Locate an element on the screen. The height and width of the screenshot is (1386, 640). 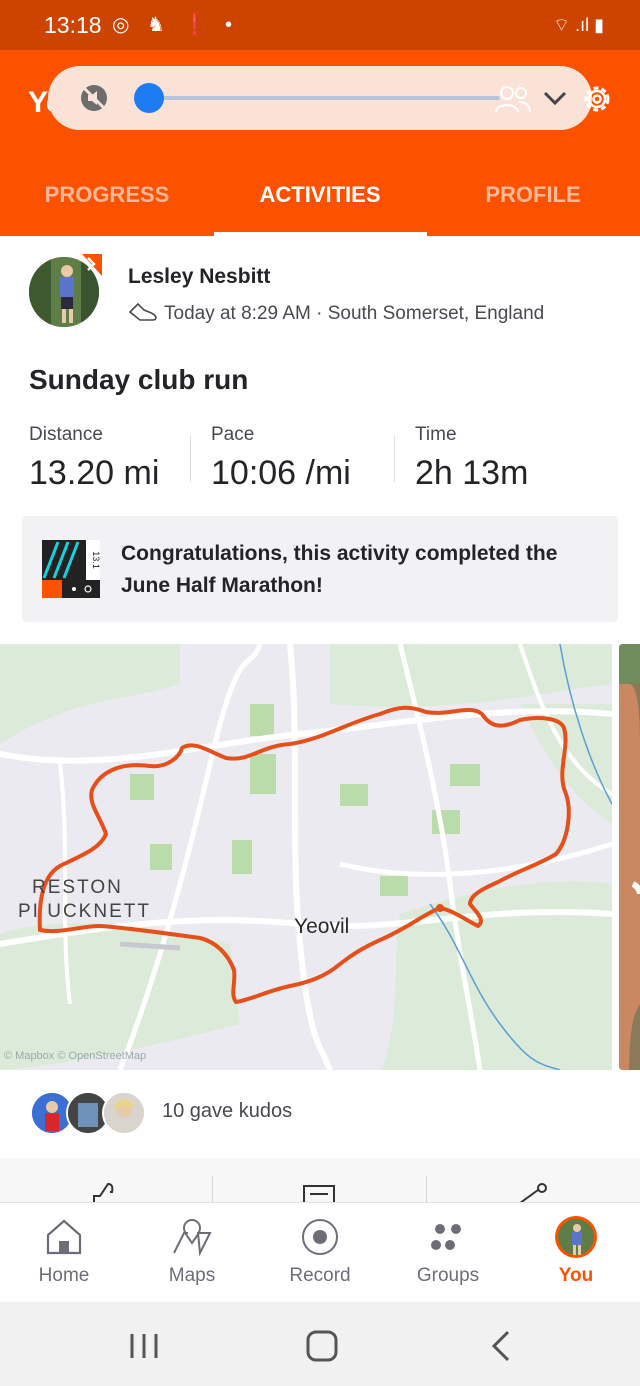
notification-icons: ◎ ♞ ❗ • is located at coordinates (175, 25).